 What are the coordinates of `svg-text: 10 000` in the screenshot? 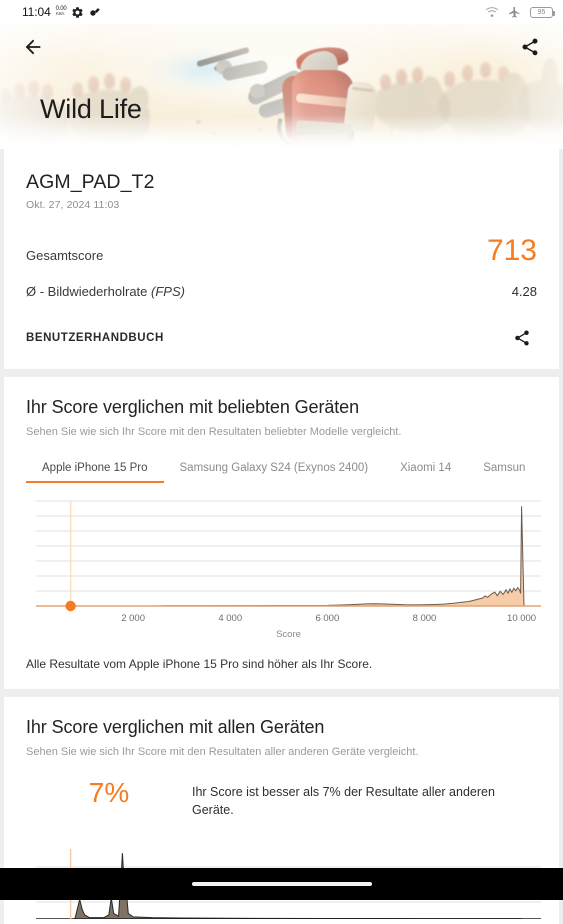 It's located at (521, 618).